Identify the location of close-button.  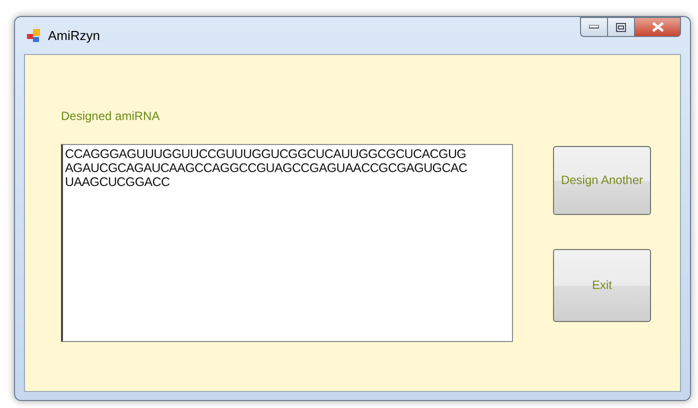
(658, 27).